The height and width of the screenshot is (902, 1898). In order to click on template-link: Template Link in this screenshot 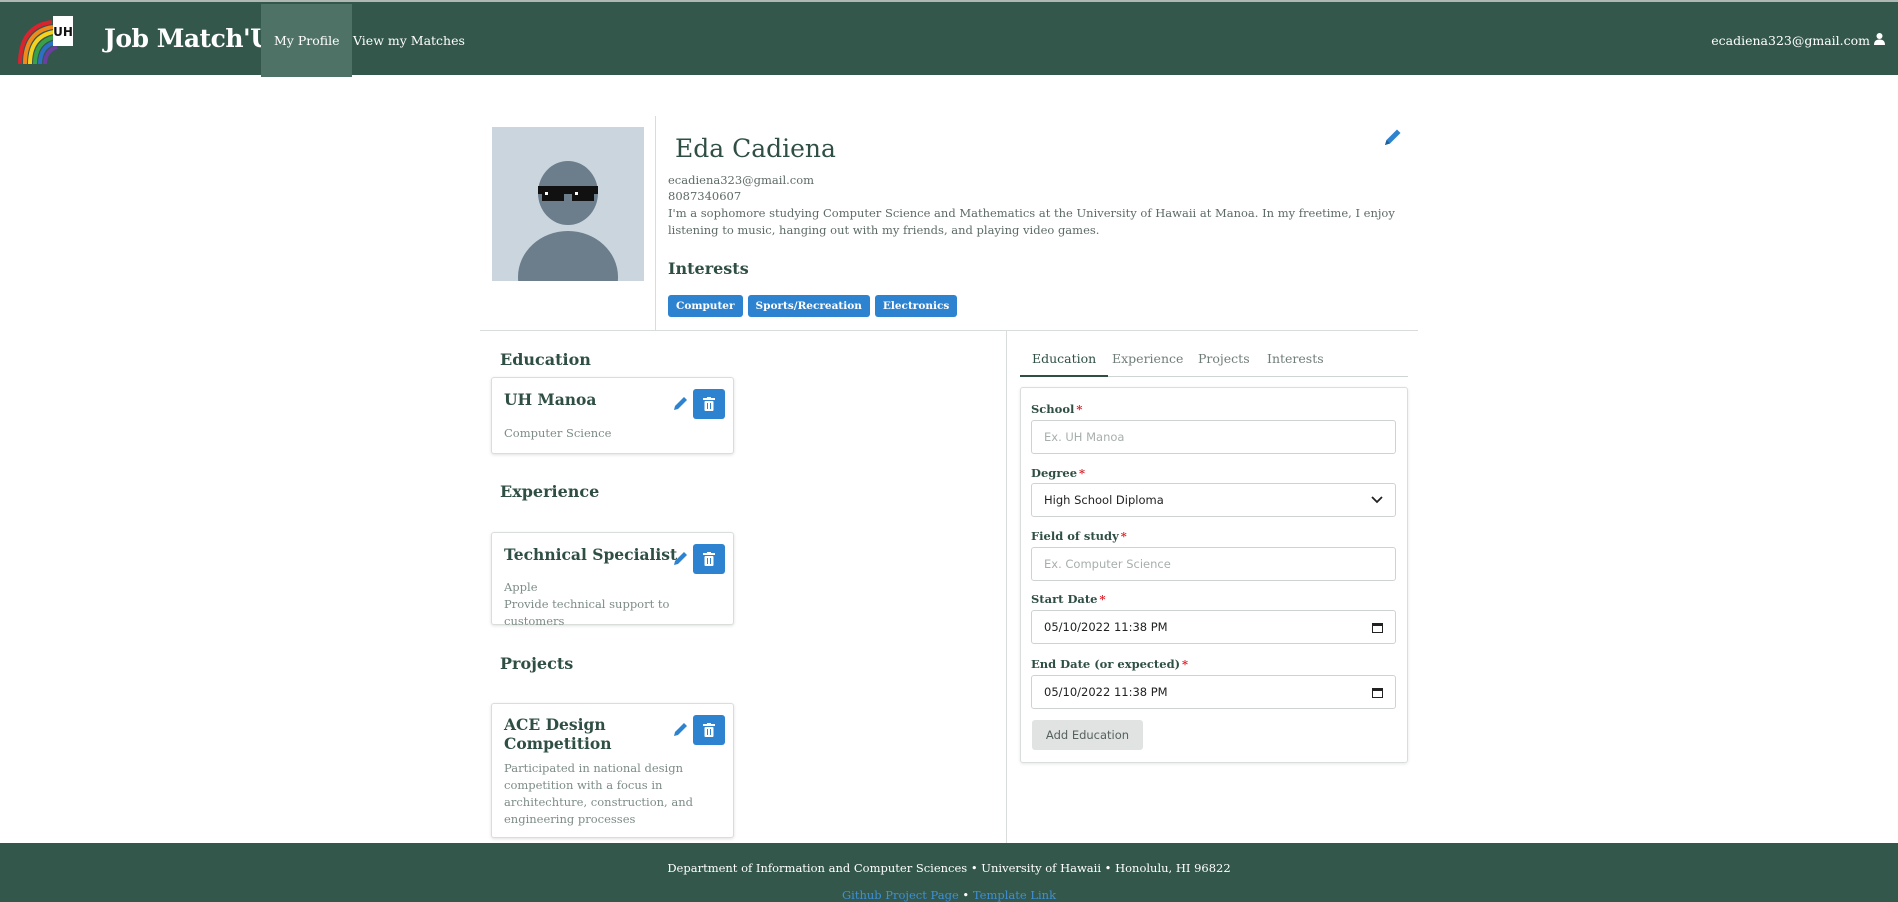, I will do `click(1014, 895)`.